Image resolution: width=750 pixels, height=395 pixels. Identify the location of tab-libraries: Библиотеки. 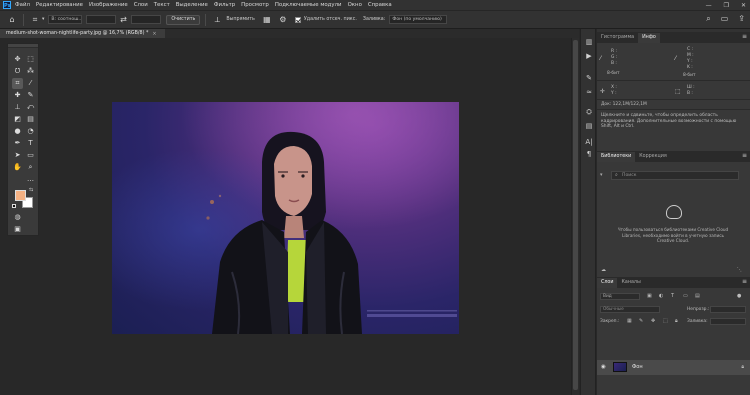
(616, 157).